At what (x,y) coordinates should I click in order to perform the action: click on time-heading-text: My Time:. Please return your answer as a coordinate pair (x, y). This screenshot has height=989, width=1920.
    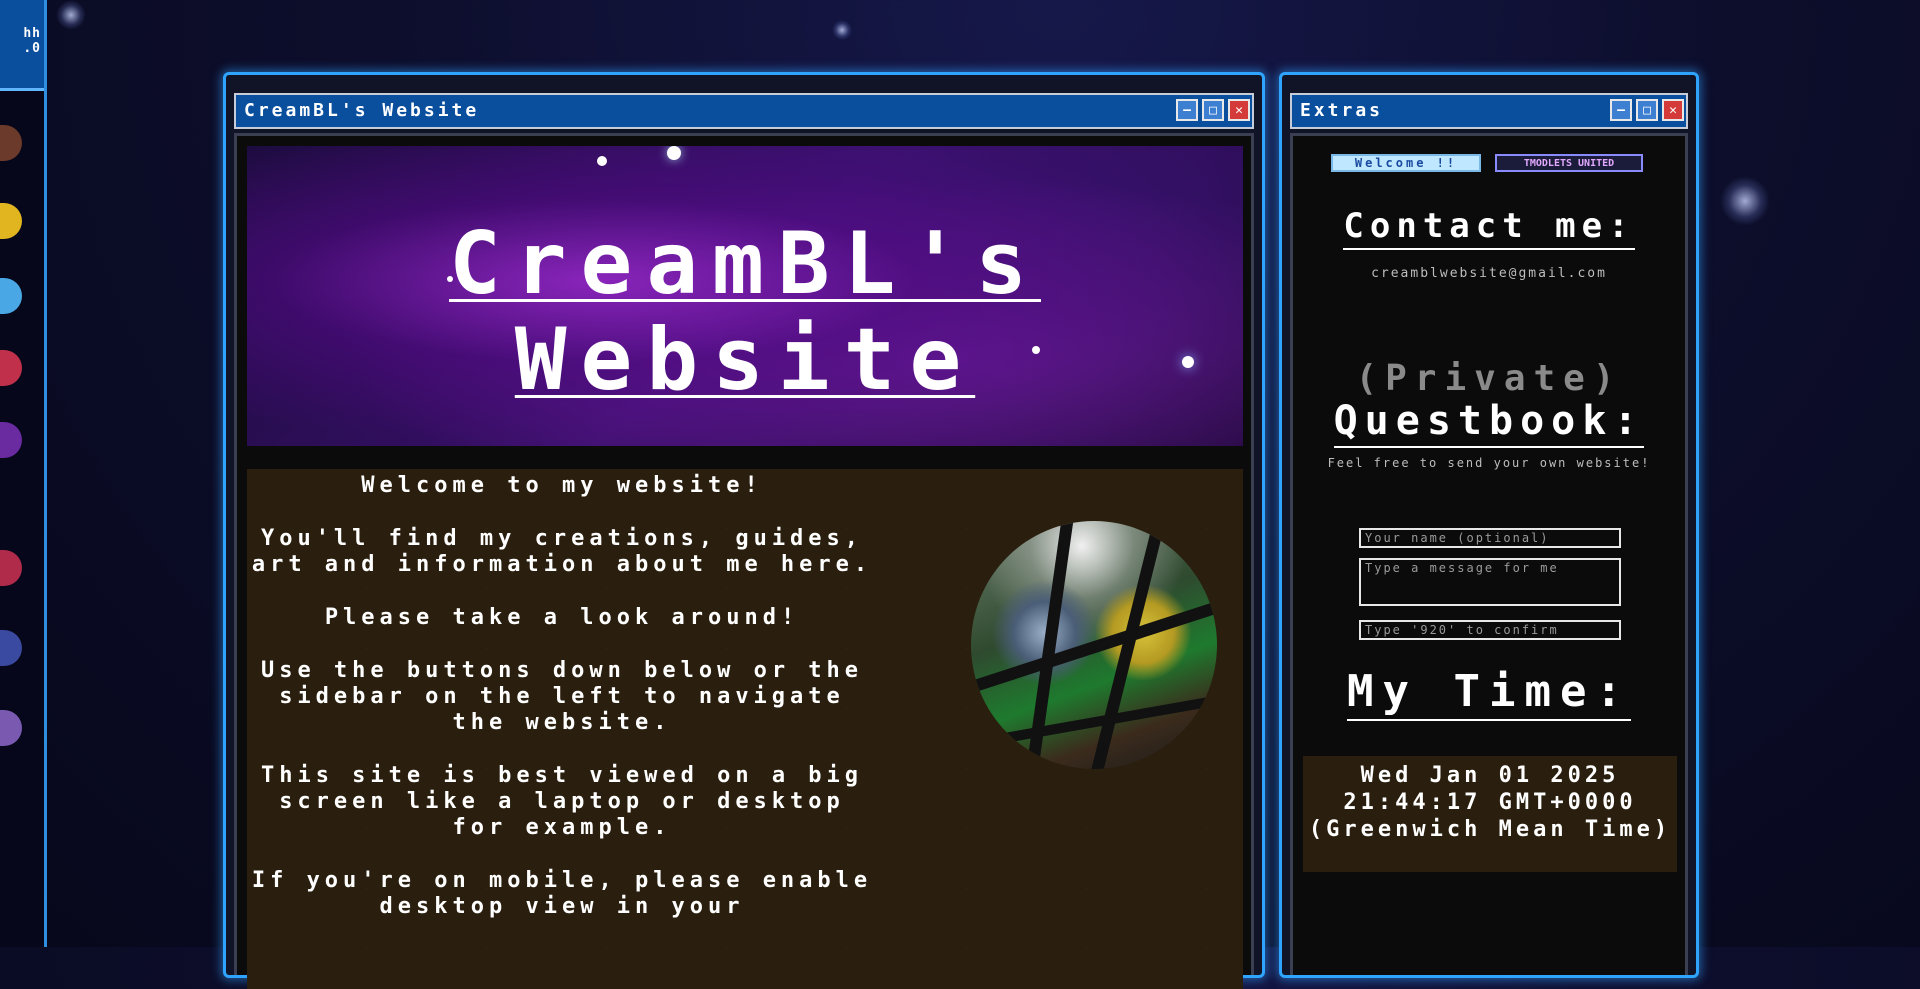
    Looking at the image, I should click on (1489, 693).